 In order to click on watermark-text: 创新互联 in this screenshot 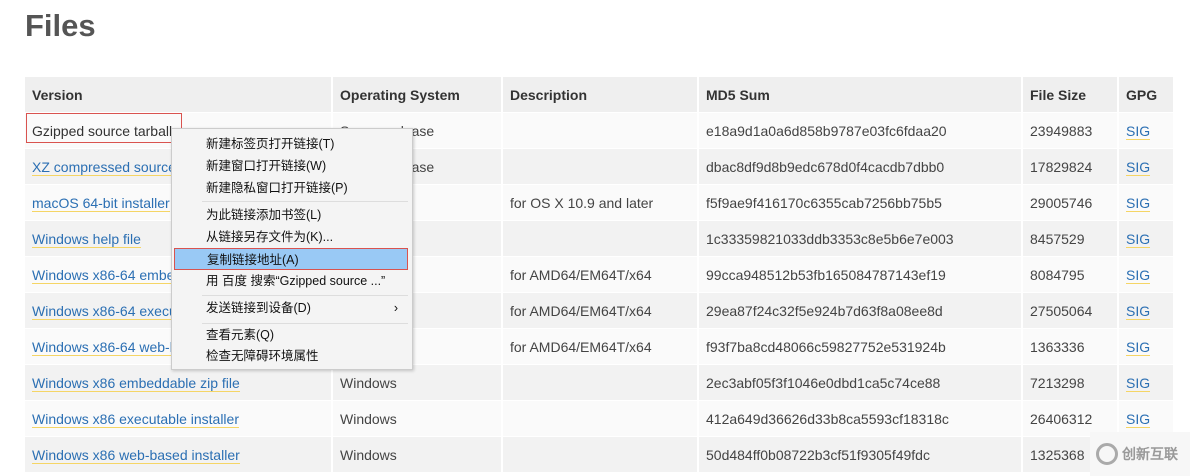, I will do `click(1150, 454)`.